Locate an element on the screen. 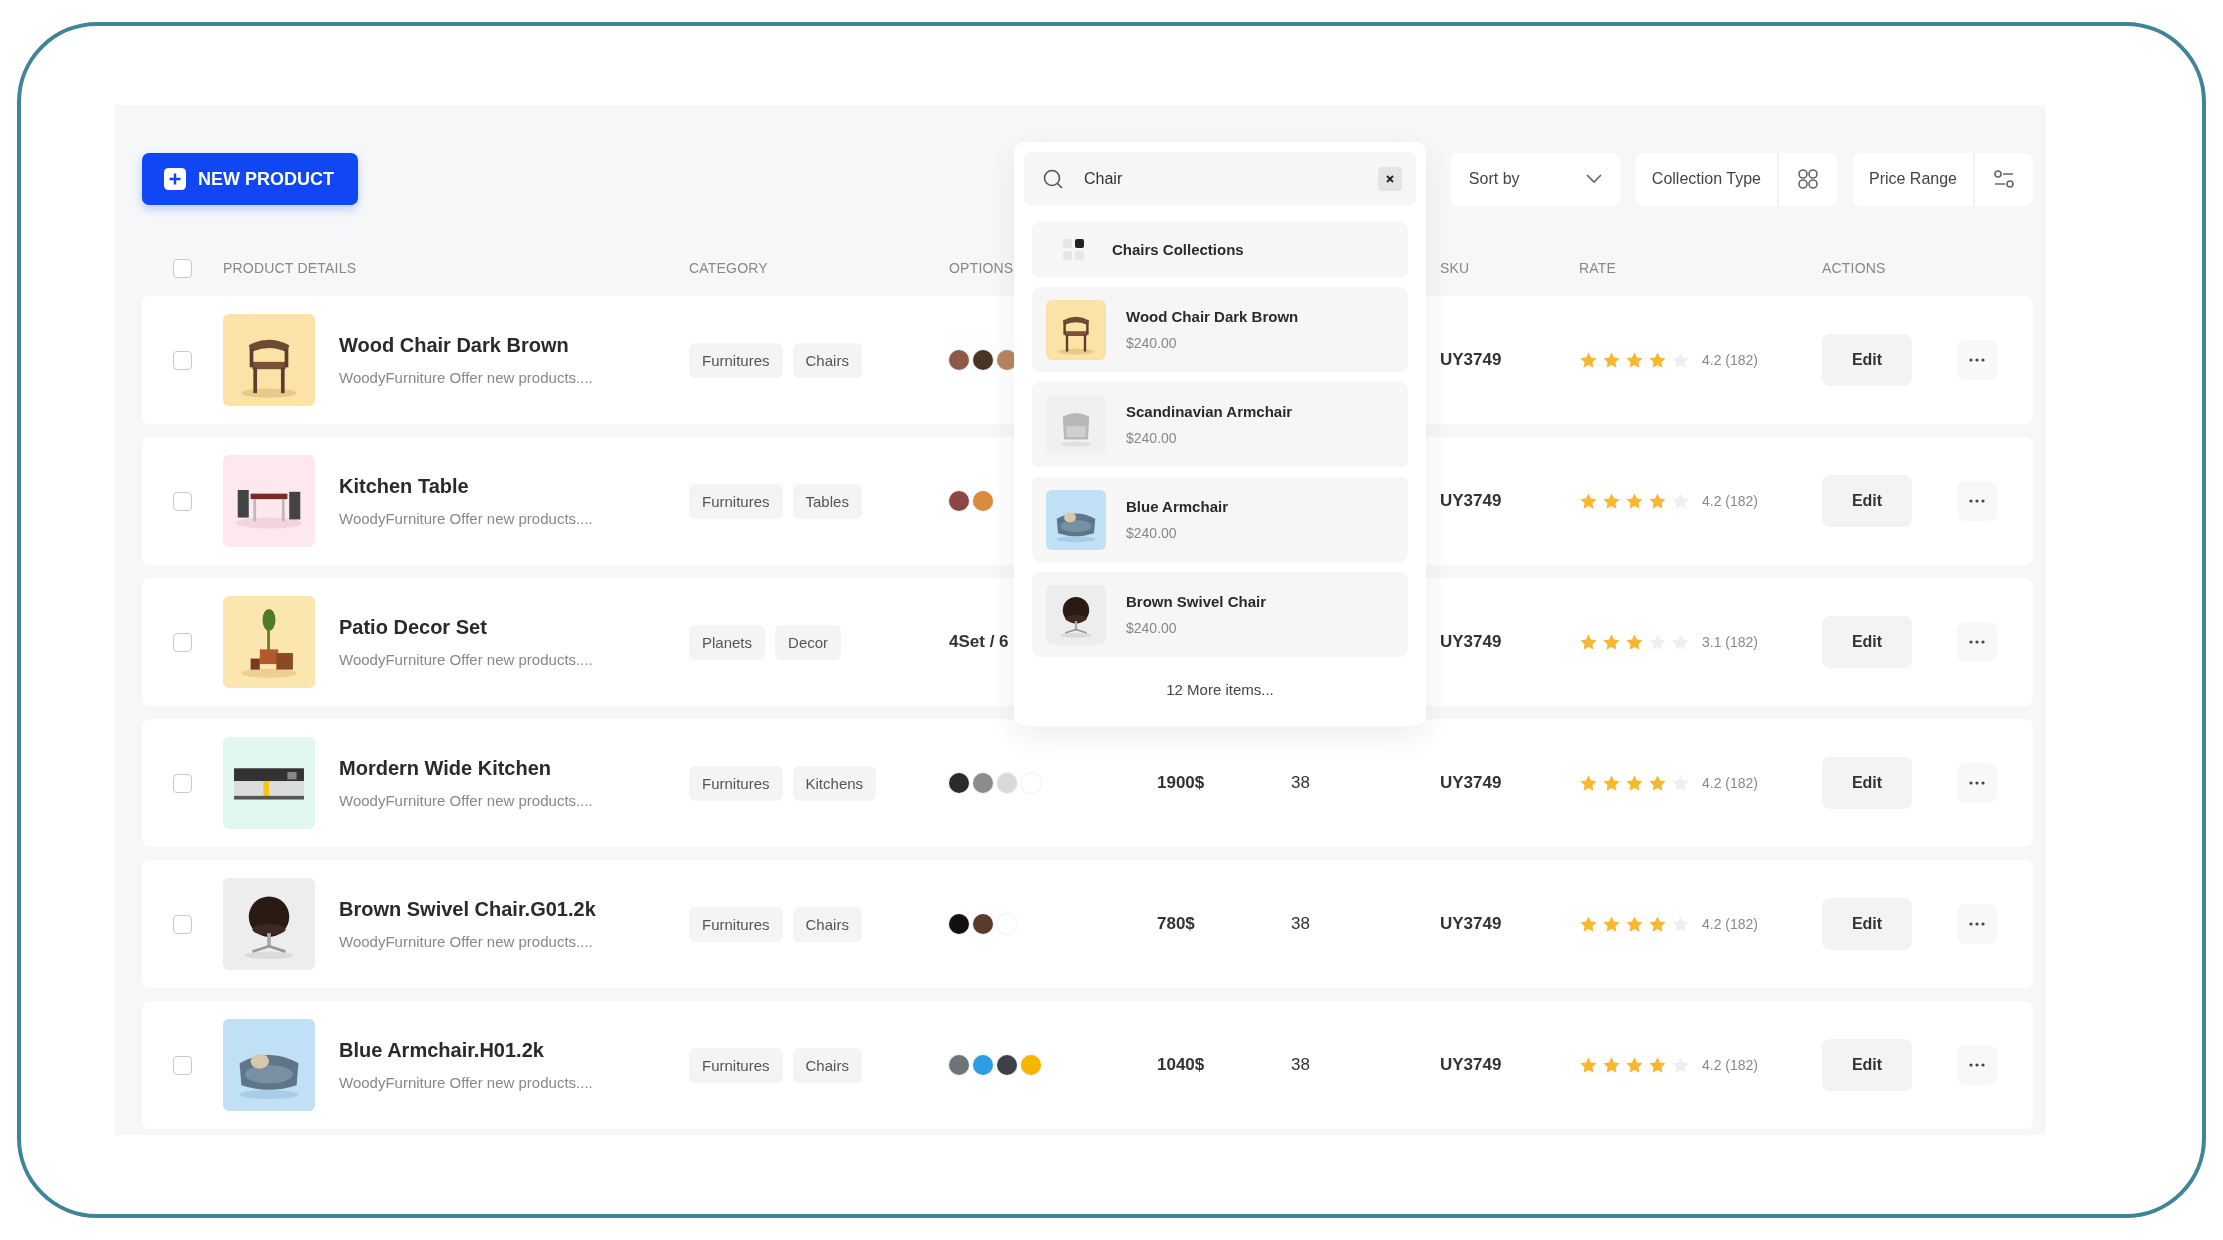 This screenshot has width=2223, height=1240. search-input: Chair is located at coordinates (1230, 178).